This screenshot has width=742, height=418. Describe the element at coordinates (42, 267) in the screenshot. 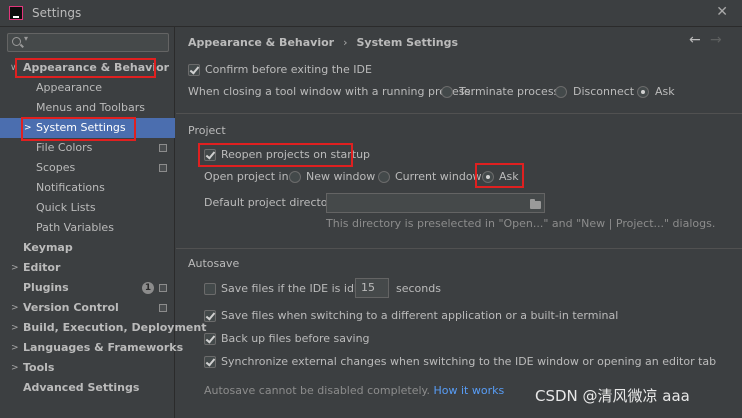

I see `sidebar-item-label: Editor` at that location.